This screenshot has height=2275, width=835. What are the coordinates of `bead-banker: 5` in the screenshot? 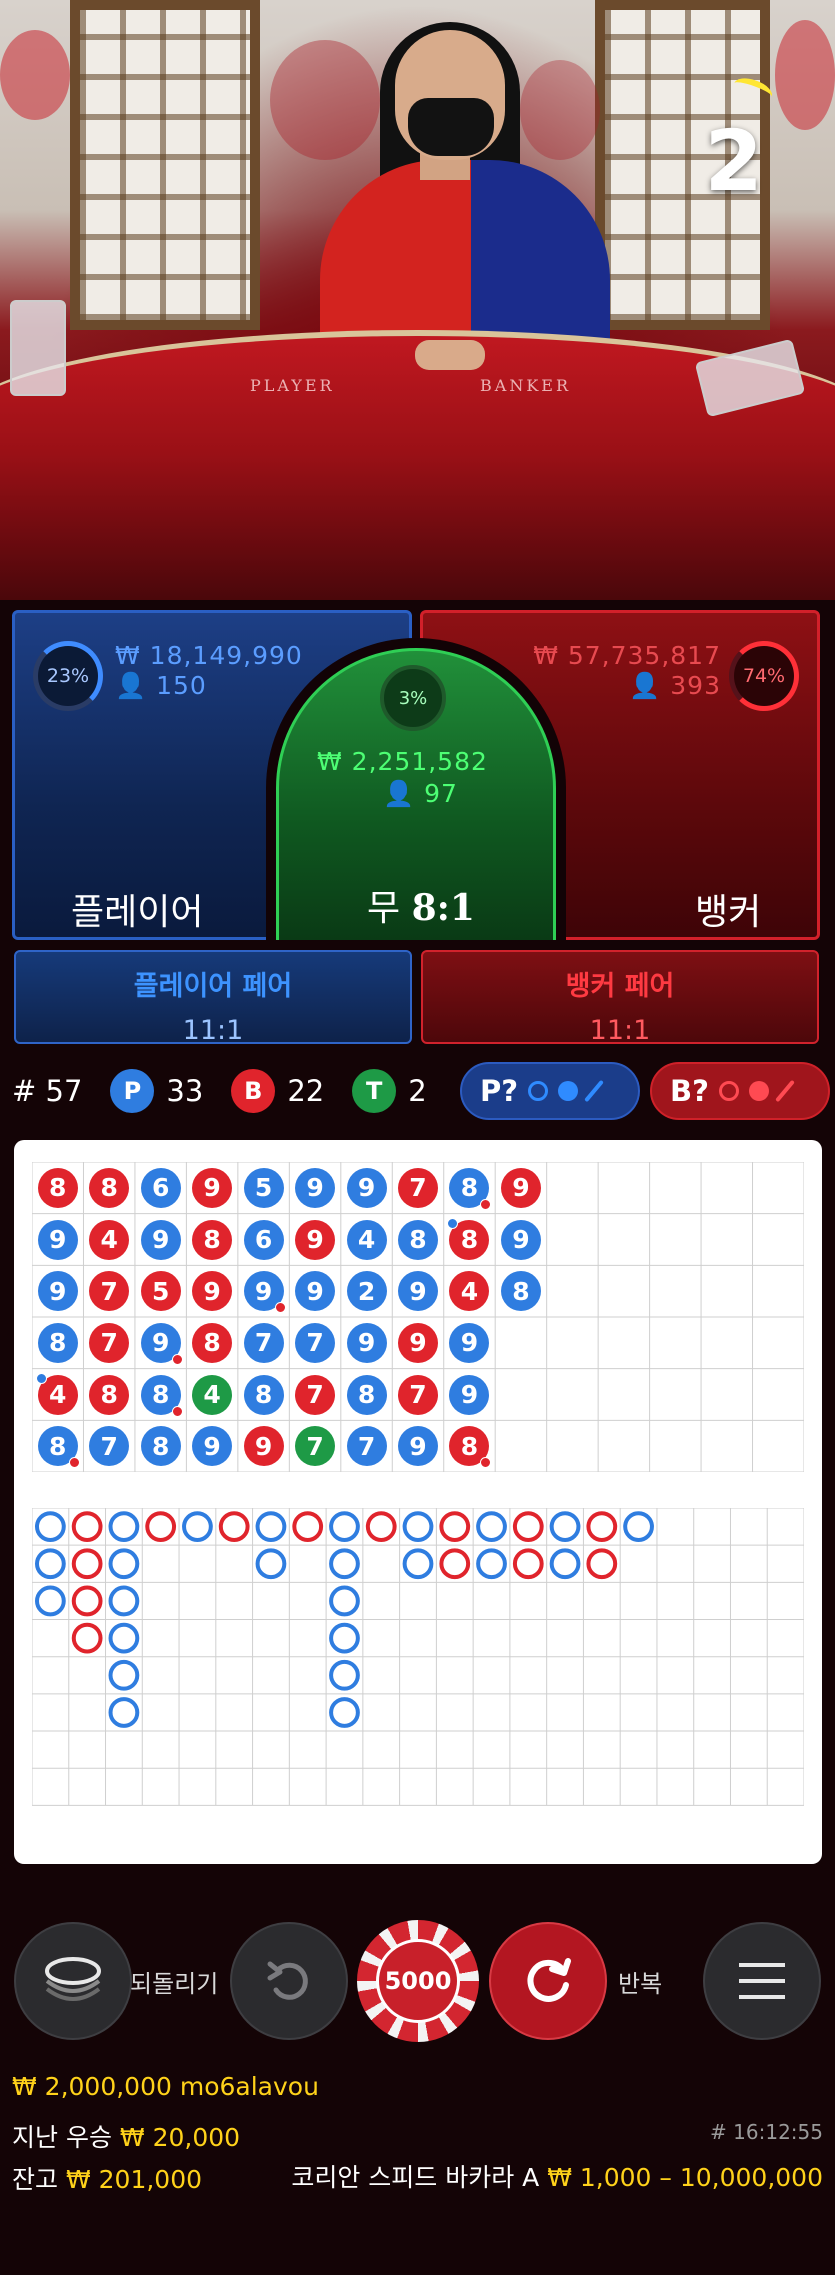 It's located at (160, 1291).